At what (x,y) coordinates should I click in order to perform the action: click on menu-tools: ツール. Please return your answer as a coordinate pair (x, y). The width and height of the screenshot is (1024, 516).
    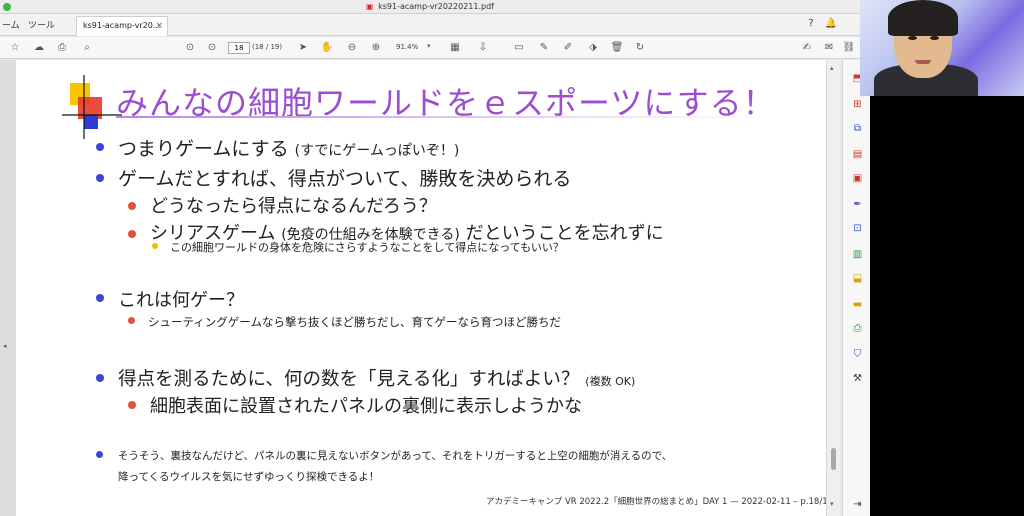
    Looking at the image, I should click on (41, 24).